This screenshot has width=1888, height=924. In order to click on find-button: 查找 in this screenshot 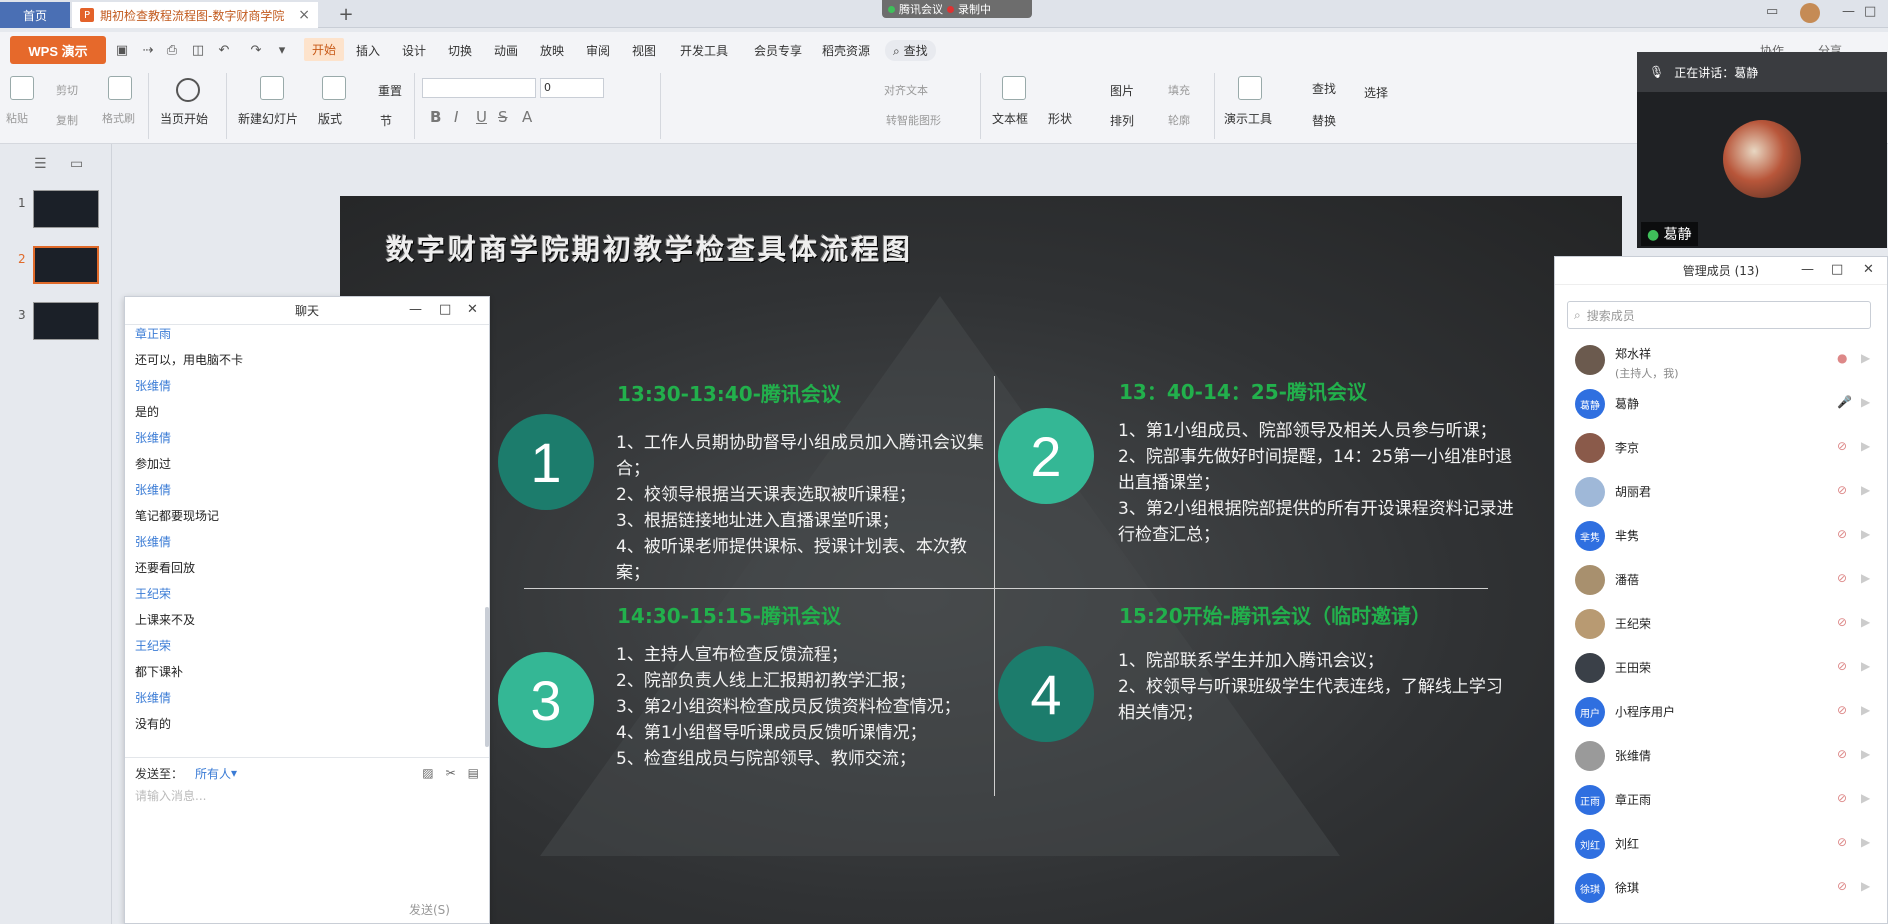, I will do `click(1324, 88)`.